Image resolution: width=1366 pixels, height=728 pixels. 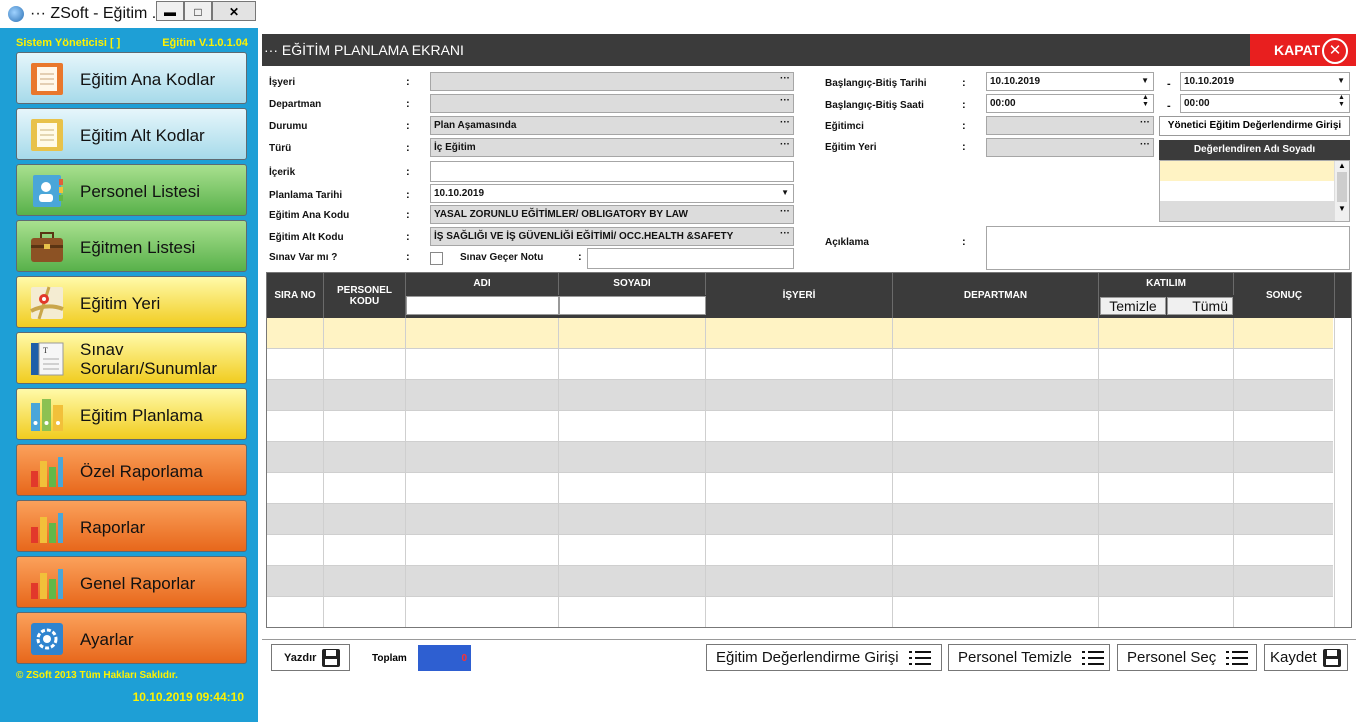 I want to click on egitim-degerlendirme-button: Eğitim Değerlendirme Girişi, so click(x=824, y=657).